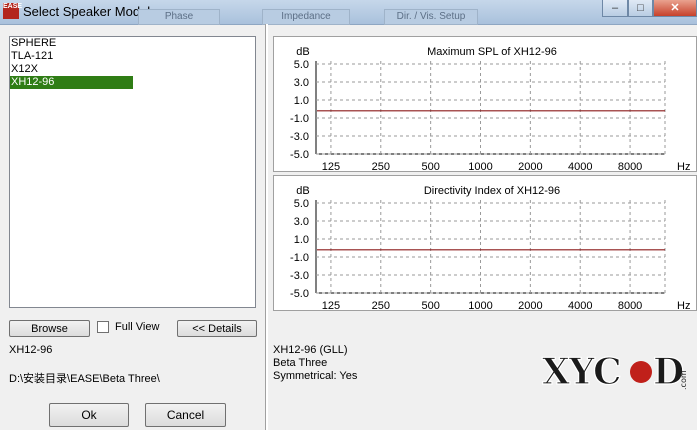 This screenshot has height=430, width=697. Describe the element at coordinates (71, 43) in the screenshot. I see `list-item-sphere: SPHERE` at that location.